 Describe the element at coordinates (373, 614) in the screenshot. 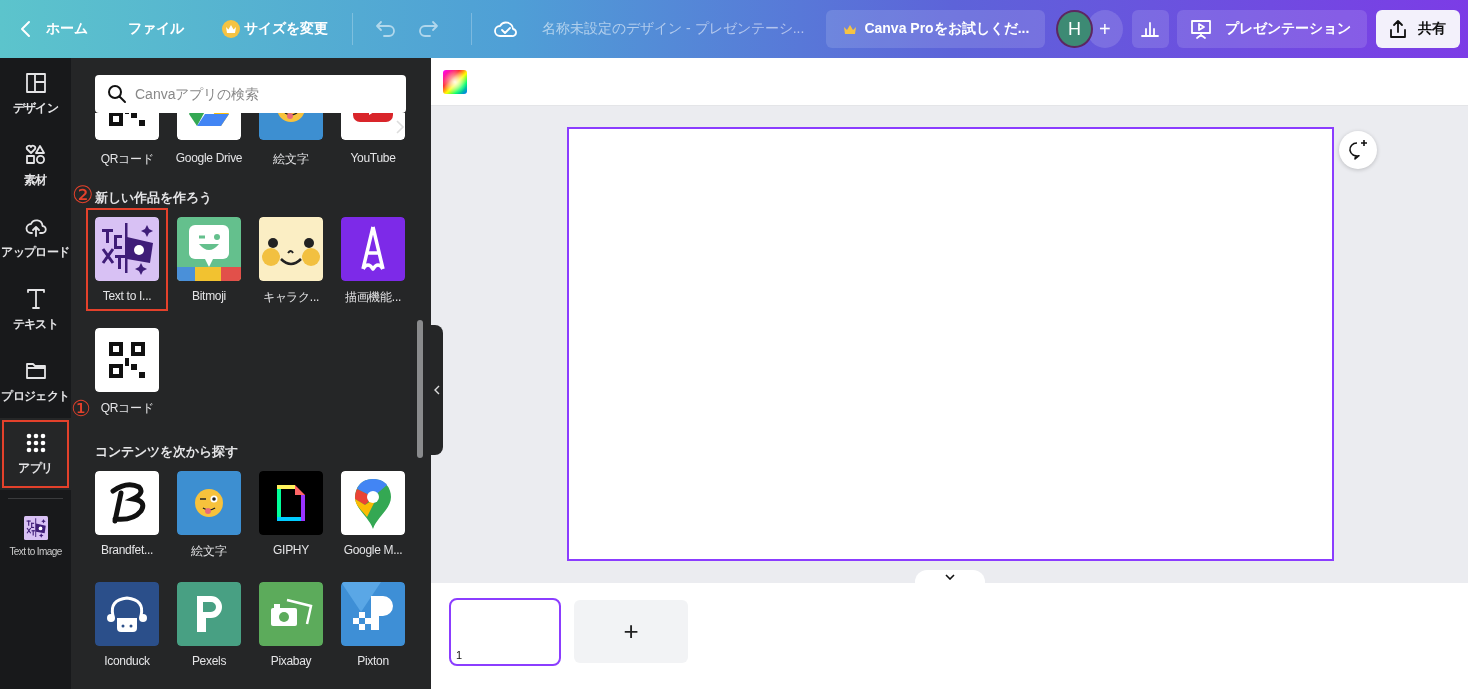

I see `pixel-shape-icon` at that location.